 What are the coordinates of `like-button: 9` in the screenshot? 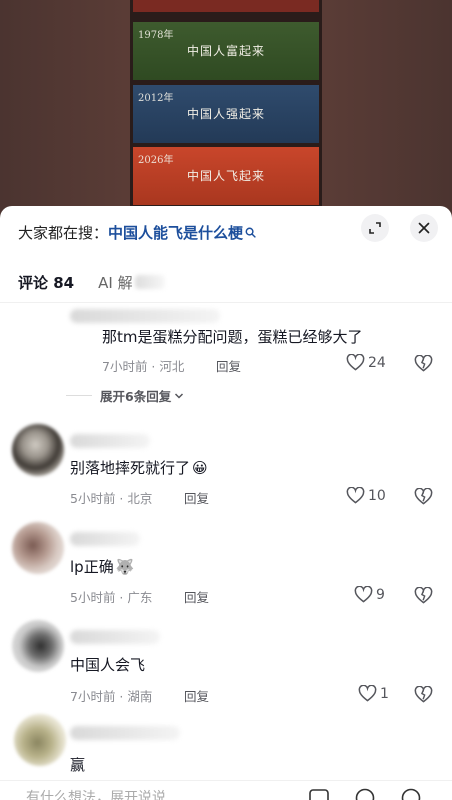 It's located at (369, 594).